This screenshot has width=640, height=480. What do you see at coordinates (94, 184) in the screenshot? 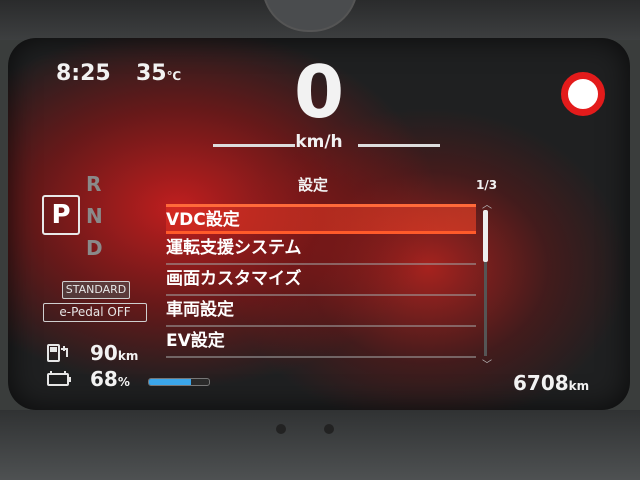
I see `gear-reverse: R` at bounding box center [94, 184].